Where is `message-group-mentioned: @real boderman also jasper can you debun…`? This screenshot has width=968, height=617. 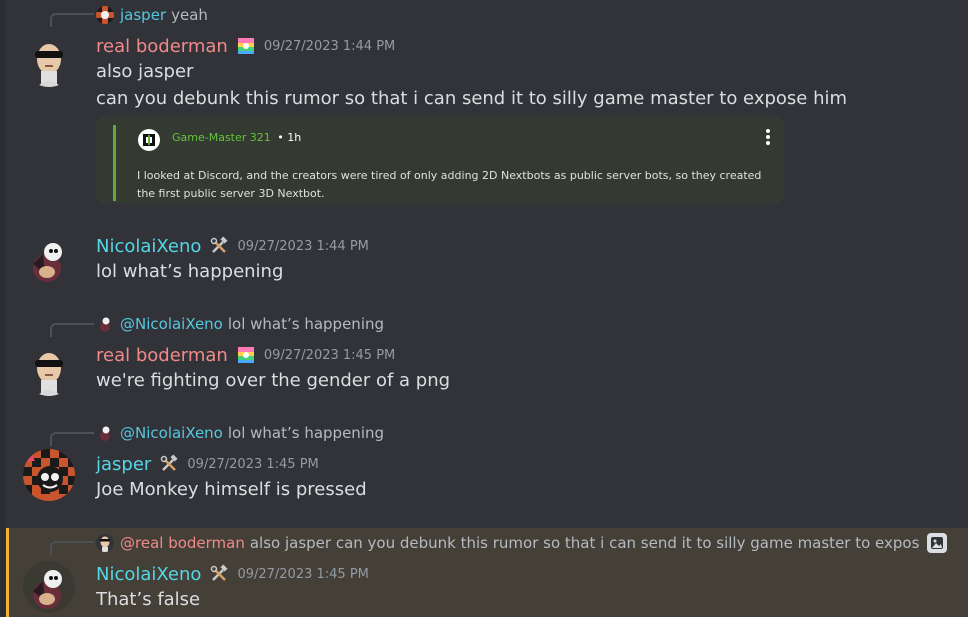 message-group-mentioned: @real boderman also jasper can you debun… is located at coordinates (487, 572).